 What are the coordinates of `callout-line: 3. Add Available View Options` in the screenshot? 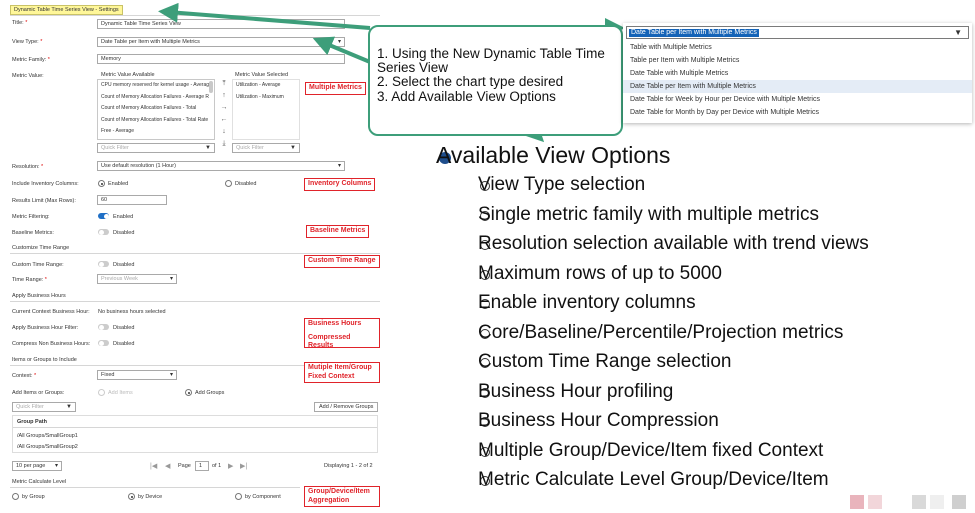 It's located at (466, 96).